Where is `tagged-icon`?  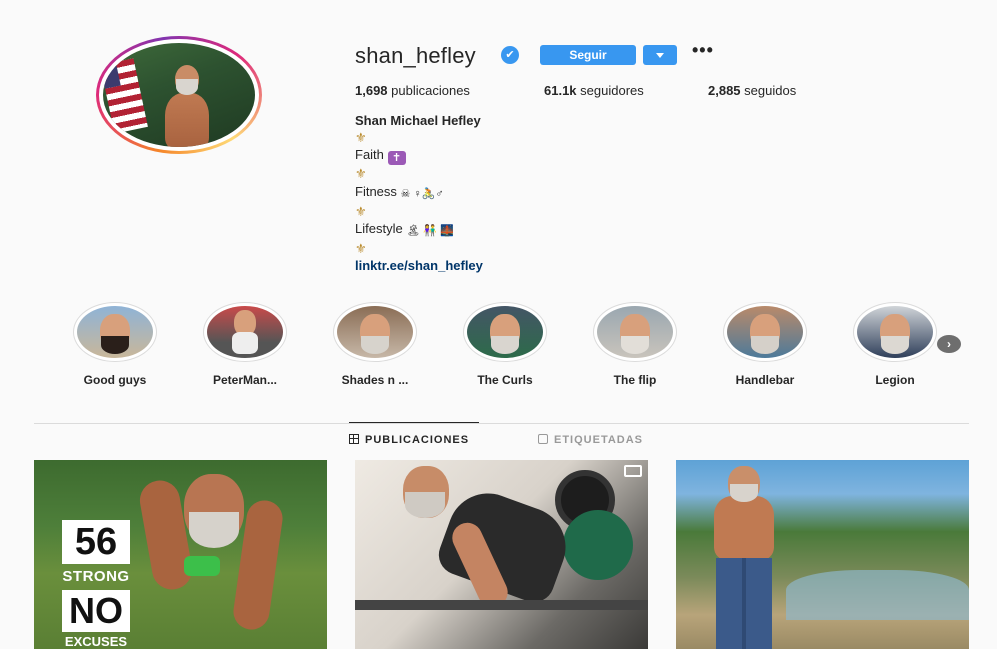
tagged-icon is located at coordinates (543, 439).